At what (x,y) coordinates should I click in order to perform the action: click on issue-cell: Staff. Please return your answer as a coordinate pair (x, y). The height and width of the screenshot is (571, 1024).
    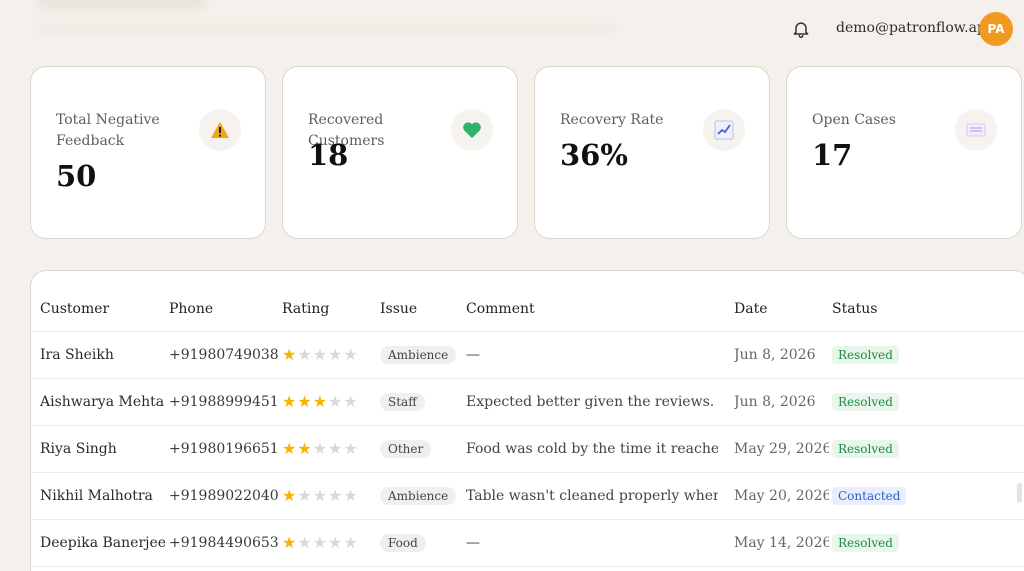
    Looking at the image, I should click on (421, 402).